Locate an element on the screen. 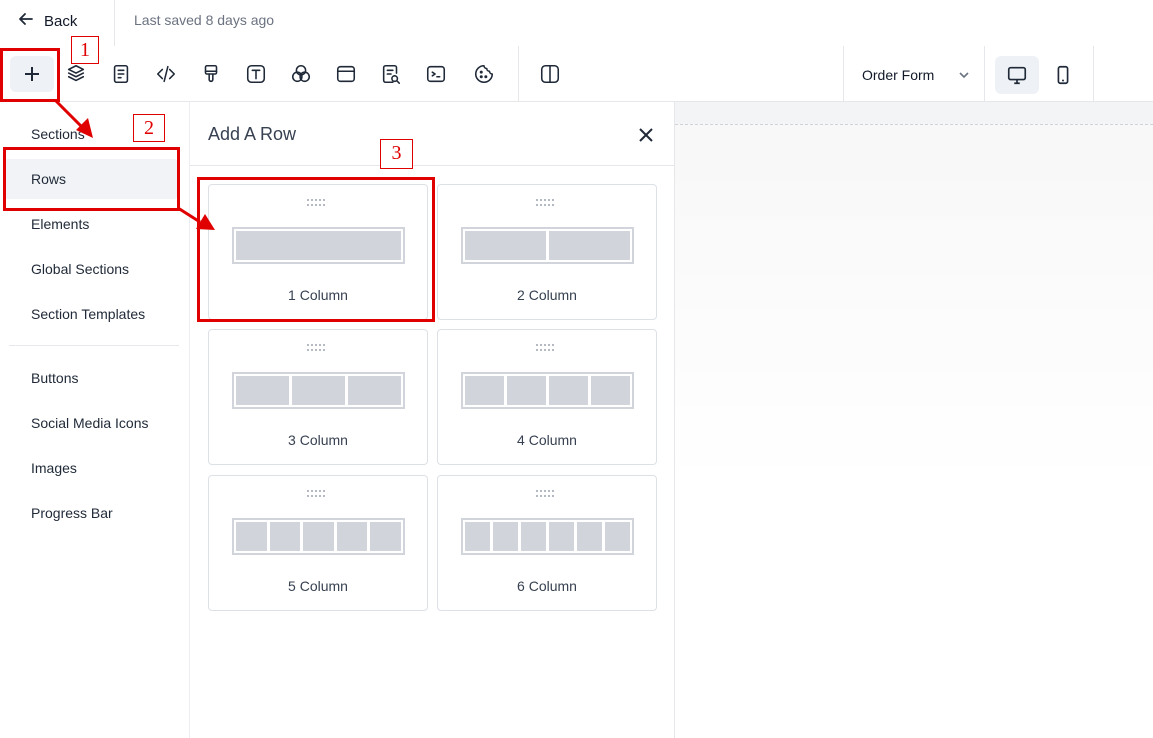  color-circles-icon is located at coordinates (301, 73).